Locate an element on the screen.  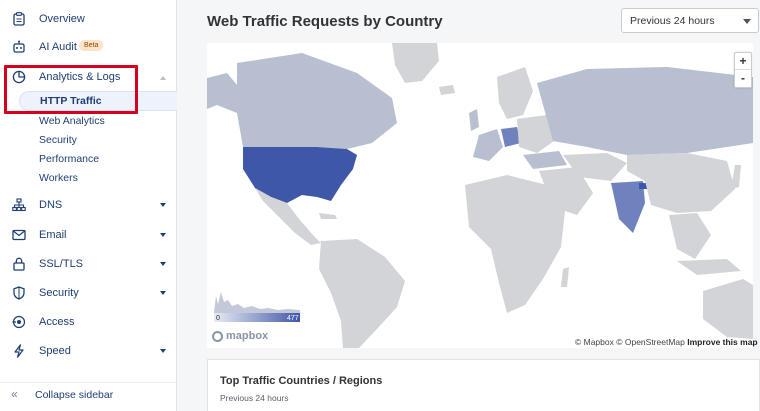
mapbox-logo-icon is located at coordinates (217, 336).